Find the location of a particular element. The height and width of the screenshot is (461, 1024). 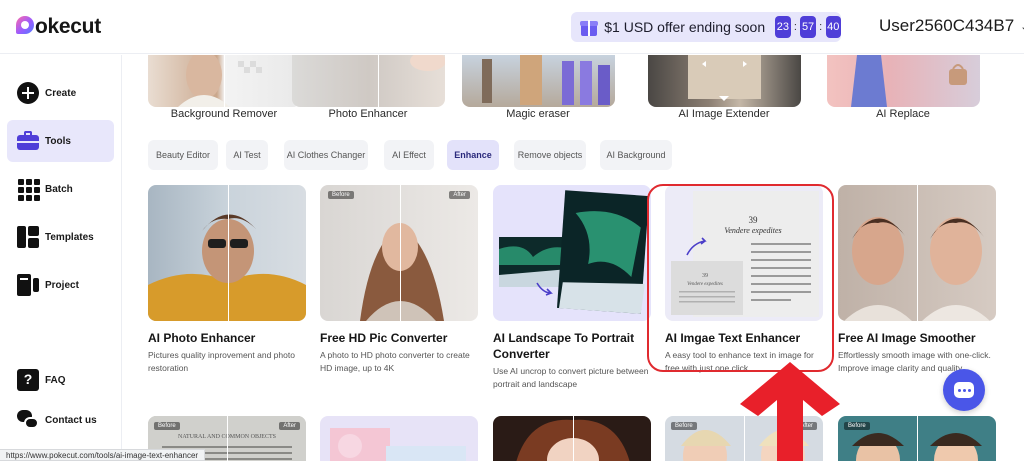

tool-title: AI Landscape To Portrait Converter is located at coordinates (564, 346).